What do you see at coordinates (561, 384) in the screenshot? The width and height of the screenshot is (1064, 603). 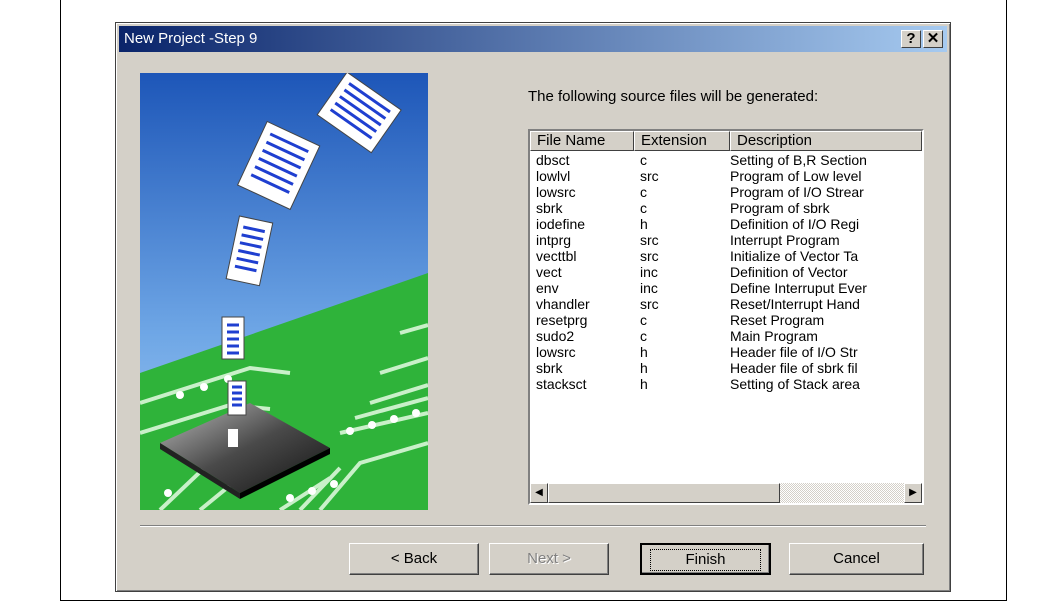 I see `file-name-cell: stacksct` at bounding box center [561, 384].